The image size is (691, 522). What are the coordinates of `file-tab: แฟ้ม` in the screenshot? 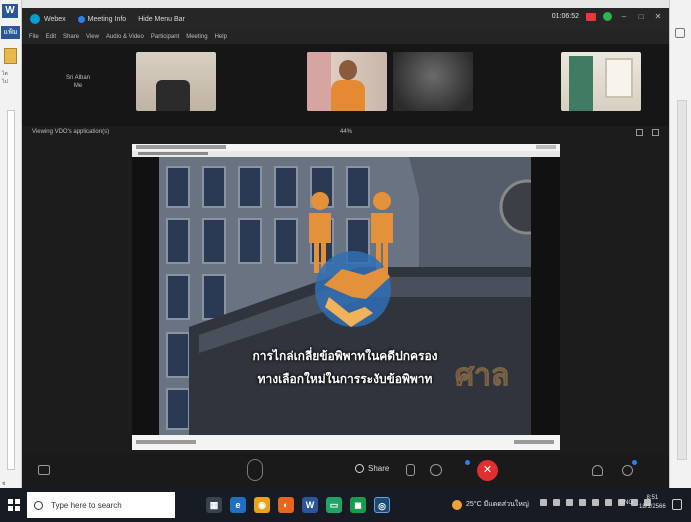 It's located at (10, 32).